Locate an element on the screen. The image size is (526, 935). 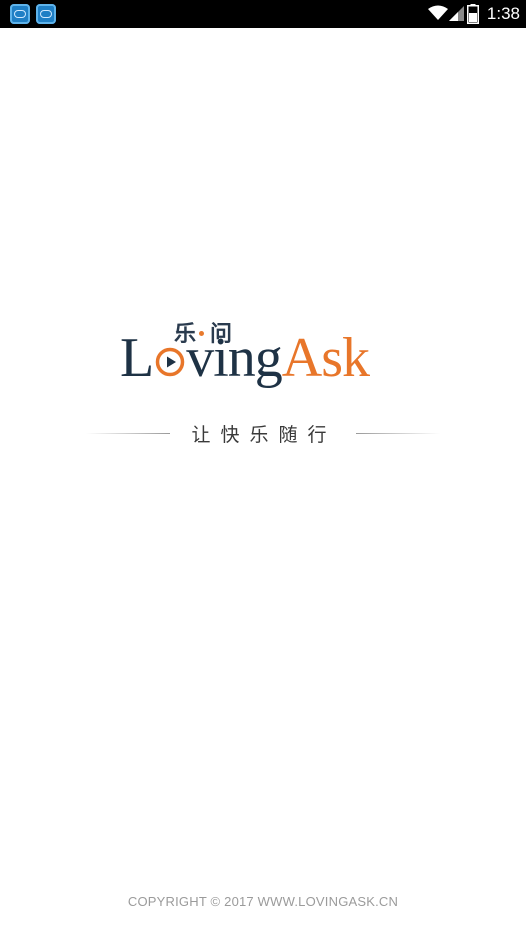
app-logo: 乐 问 LvingAsk is located at coordinates (270, 358).